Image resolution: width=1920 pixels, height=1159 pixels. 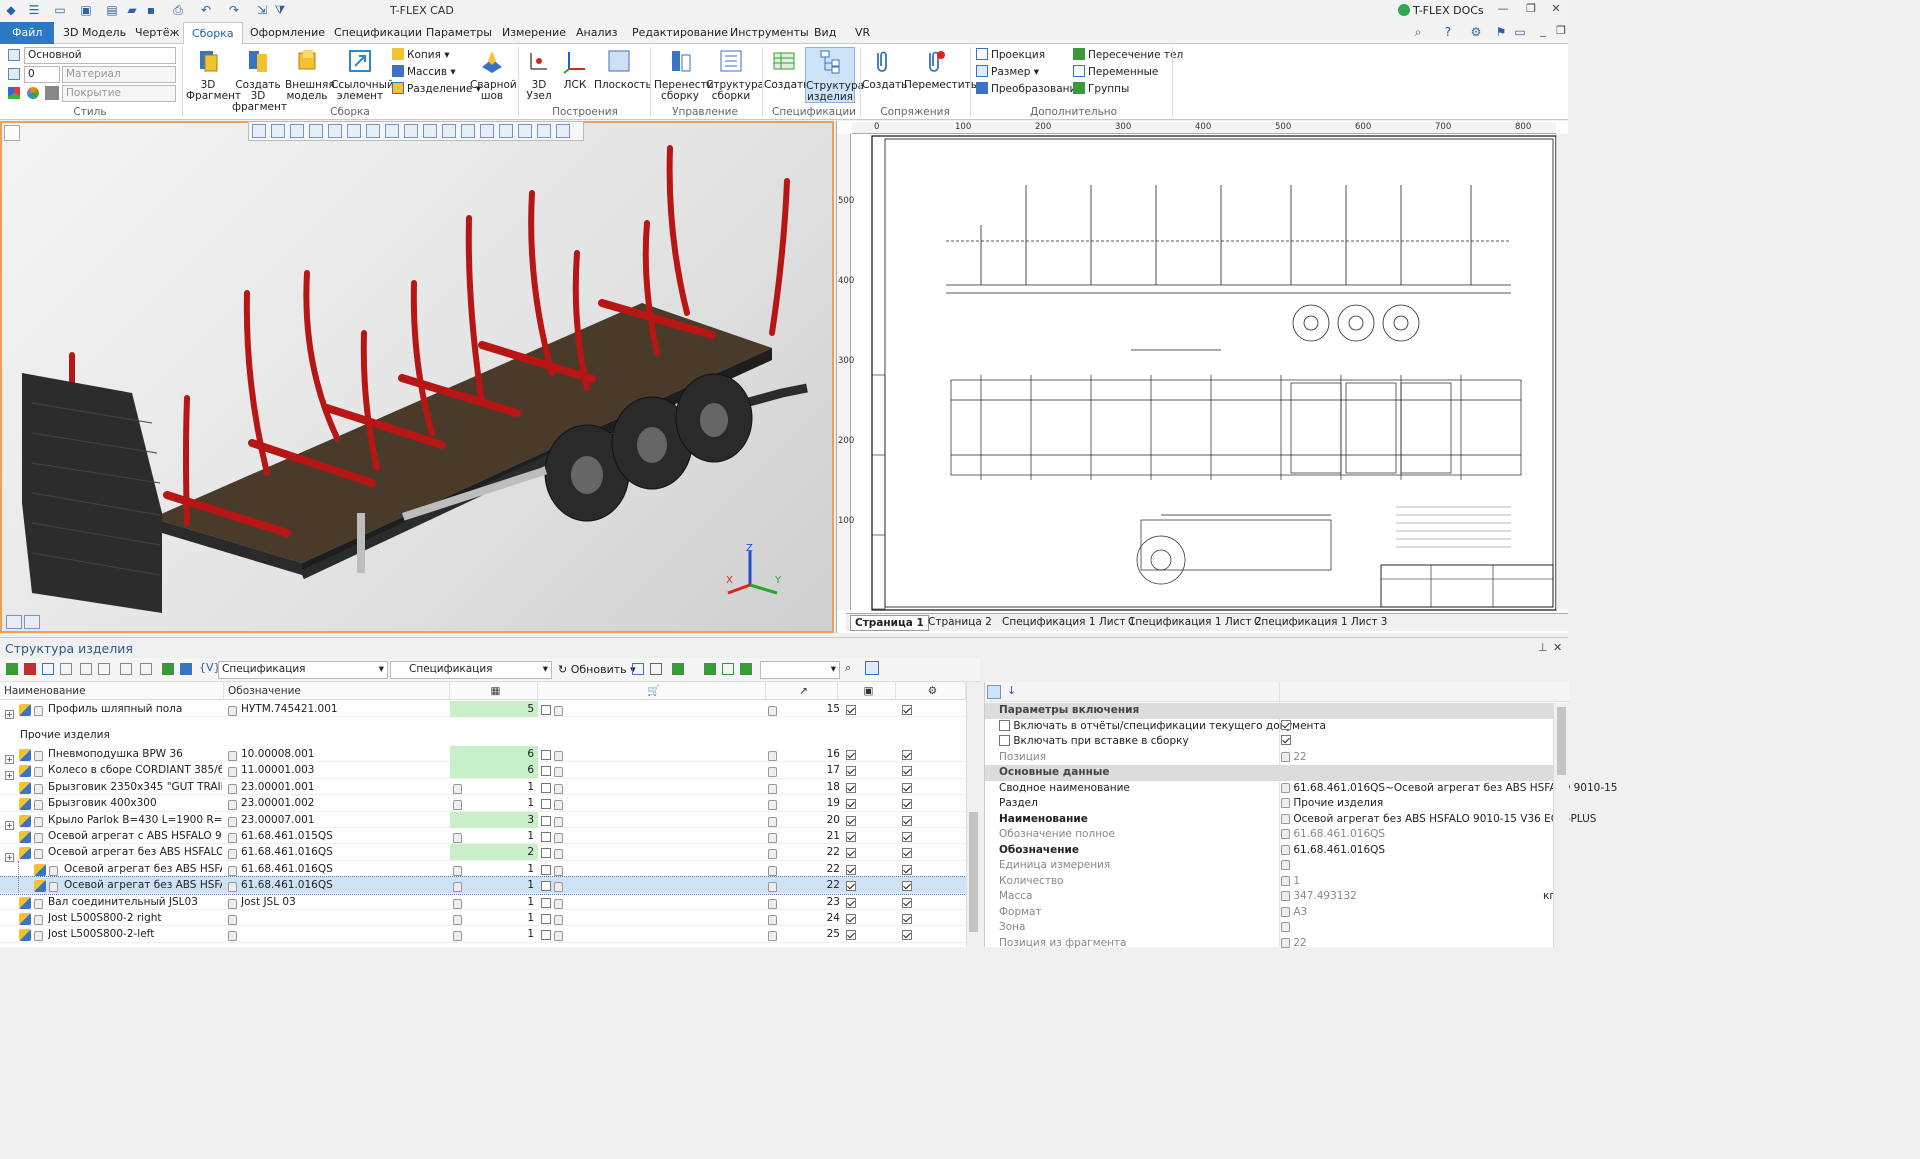 What do you see at coordinates (459, 33) in the screenshot?
I see `tab-parameters: Параметры` at bounding box center [459, 33].